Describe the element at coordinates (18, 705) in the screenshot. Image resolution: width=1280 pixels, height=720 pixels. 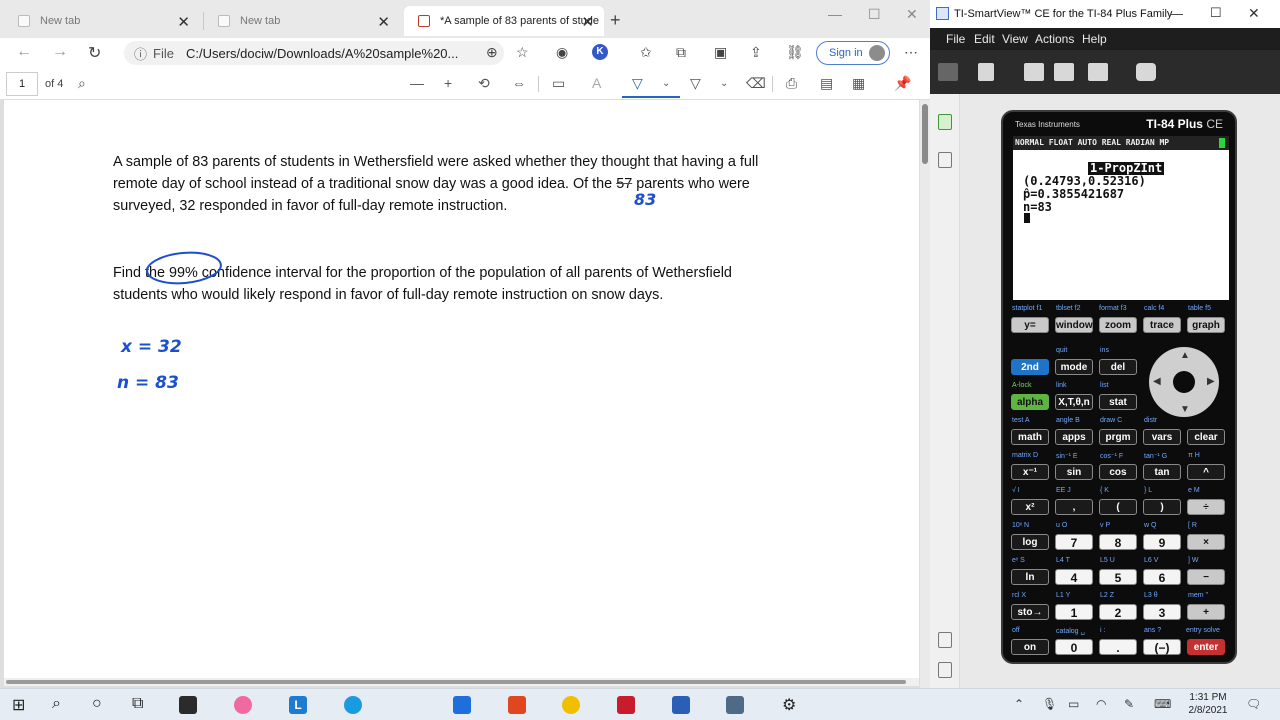
I see `windows-start-icon: ⊞` at that location.